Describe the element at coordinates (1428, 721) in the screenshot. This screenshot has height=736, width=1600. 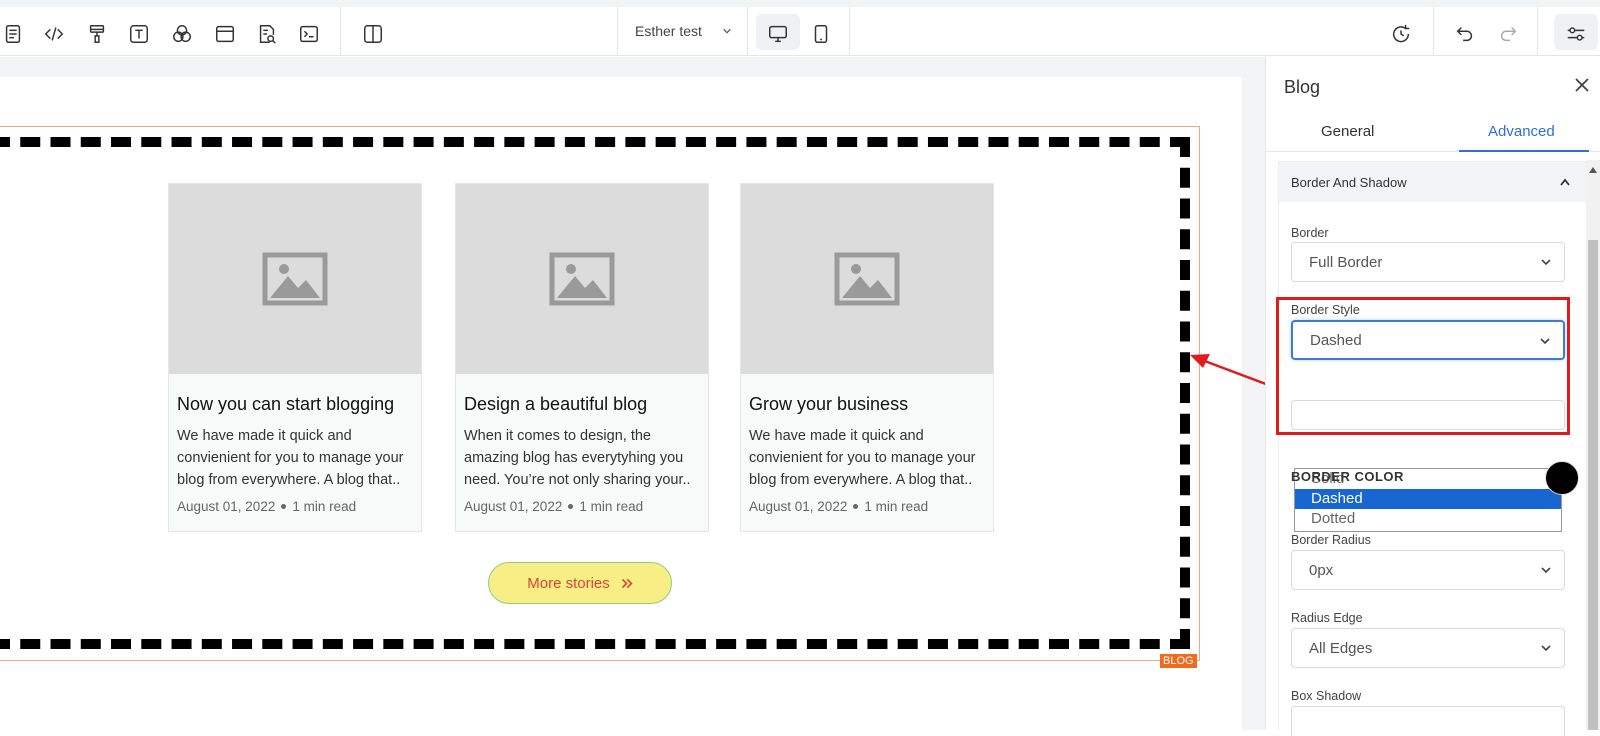
I see `box-shadow-select` at that location.